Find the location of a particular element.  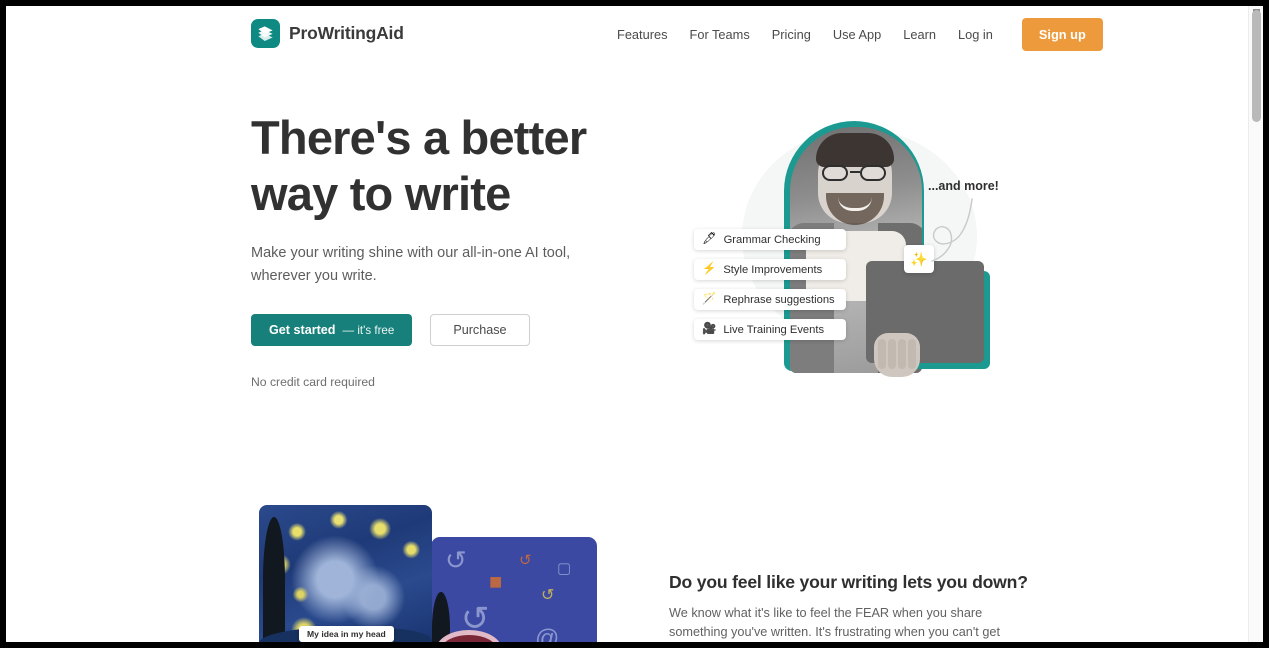

feature-chip-live-training-events: 🎥 Live Training Events is located at coordinates (770, 329).